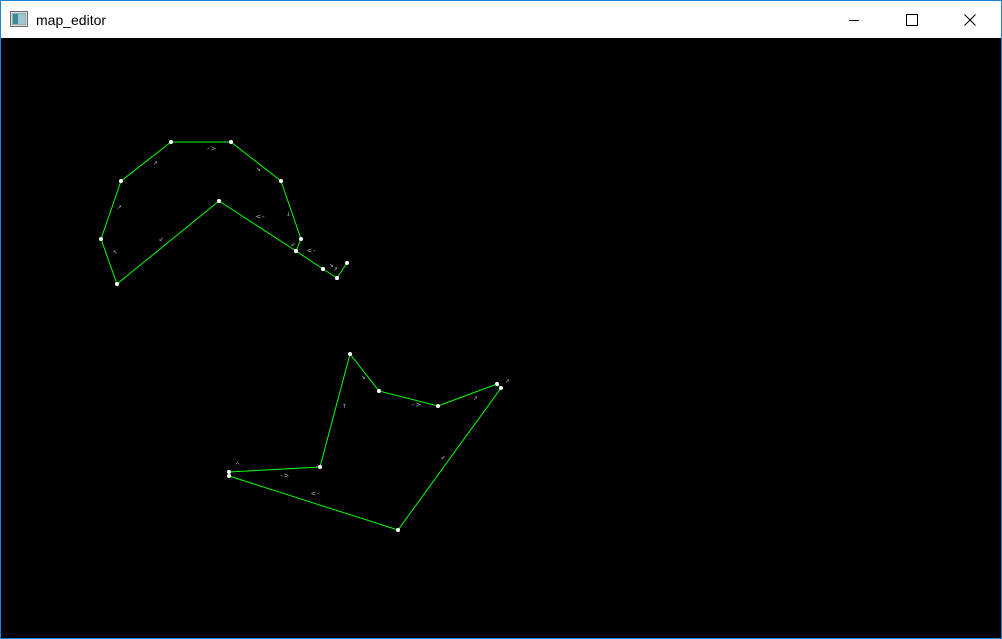  I want to click on window-title: map_editor, so click(71, 20).